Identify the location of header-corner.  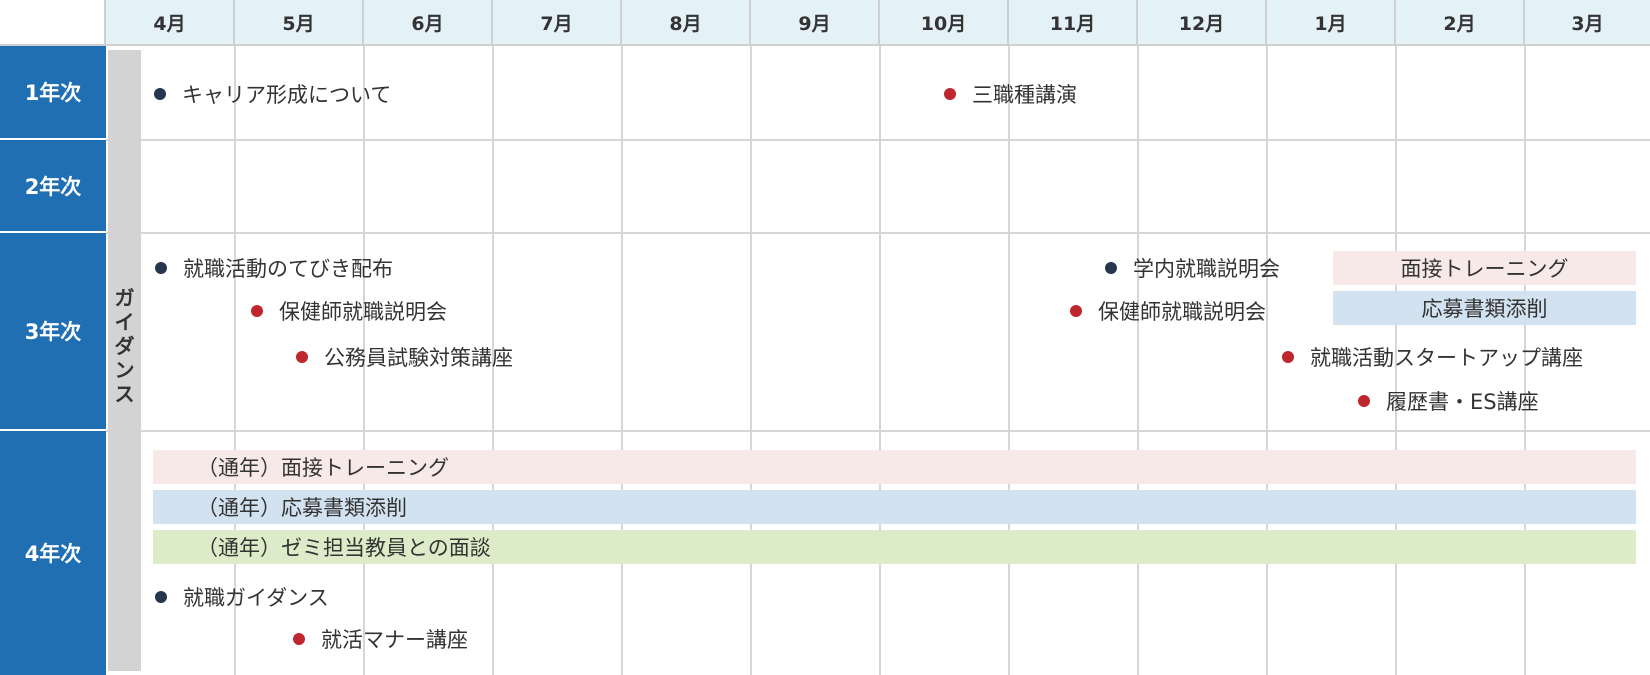
(53, 23).